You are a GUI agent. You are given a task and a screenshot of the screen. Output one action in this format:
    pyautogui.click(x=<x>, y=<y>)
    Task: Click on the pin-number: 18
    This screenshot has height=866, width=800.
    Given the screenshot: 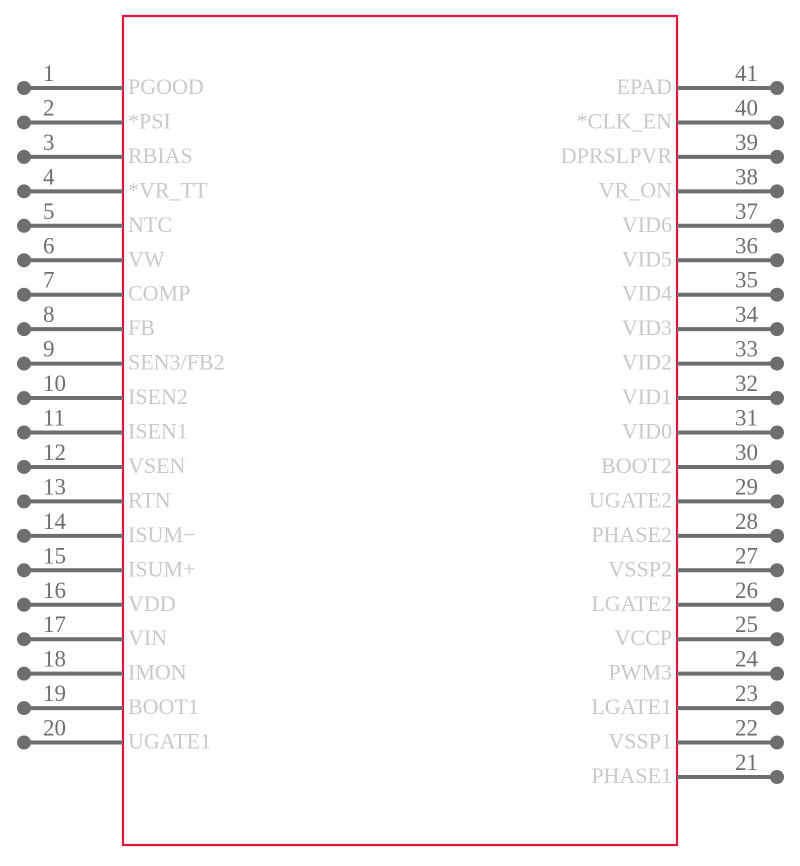 What is the action you would take?
    pyautogui.click(x=54, y=659)
    